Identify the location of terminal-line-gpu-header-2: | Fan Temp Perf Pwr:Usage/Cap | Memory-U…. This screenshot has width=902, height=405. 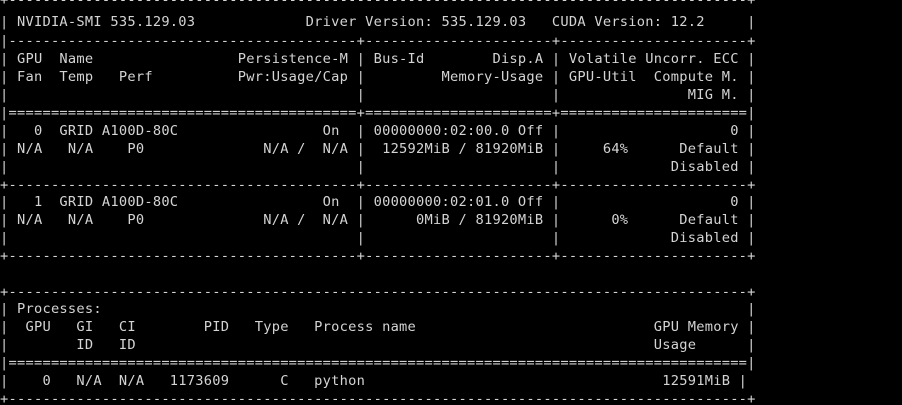
(378, 77).